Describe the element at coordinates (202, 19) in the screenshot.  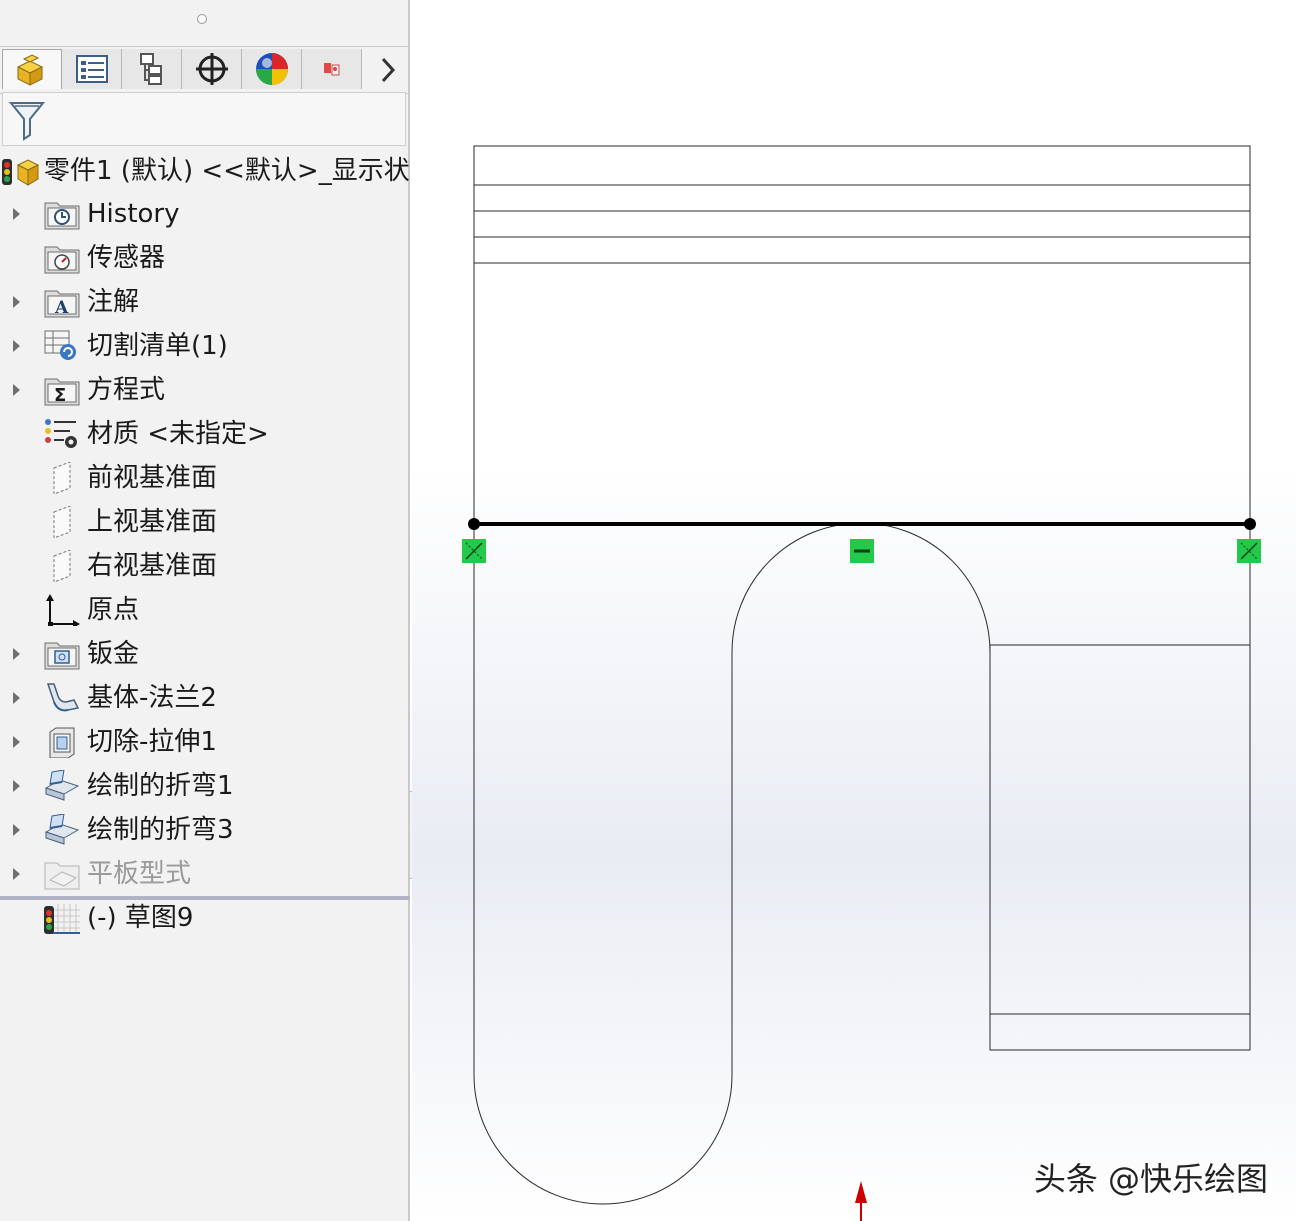
I see `panel-grip-handle` at that location.